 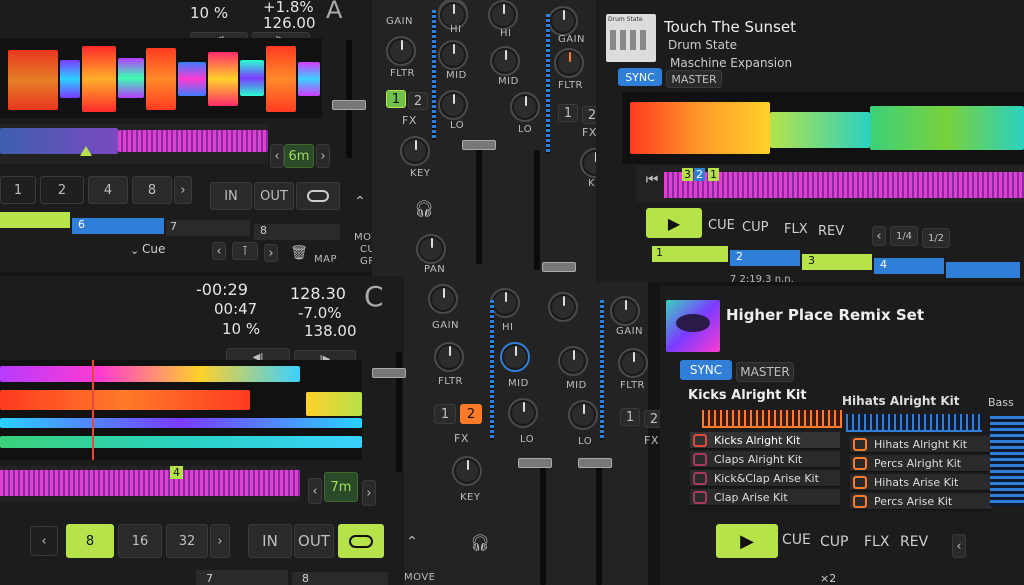 I want to click on beat-button-32: 32, so click(x=187, y=541).